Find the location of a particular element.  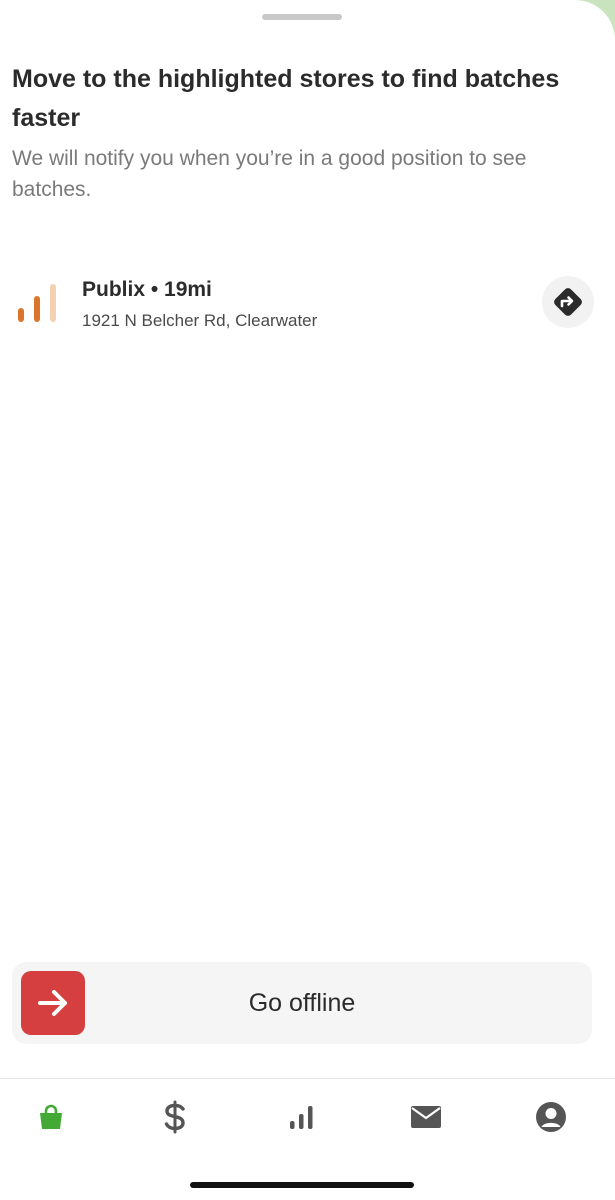

signal-strength-icon is located at coordinates (37, 303).